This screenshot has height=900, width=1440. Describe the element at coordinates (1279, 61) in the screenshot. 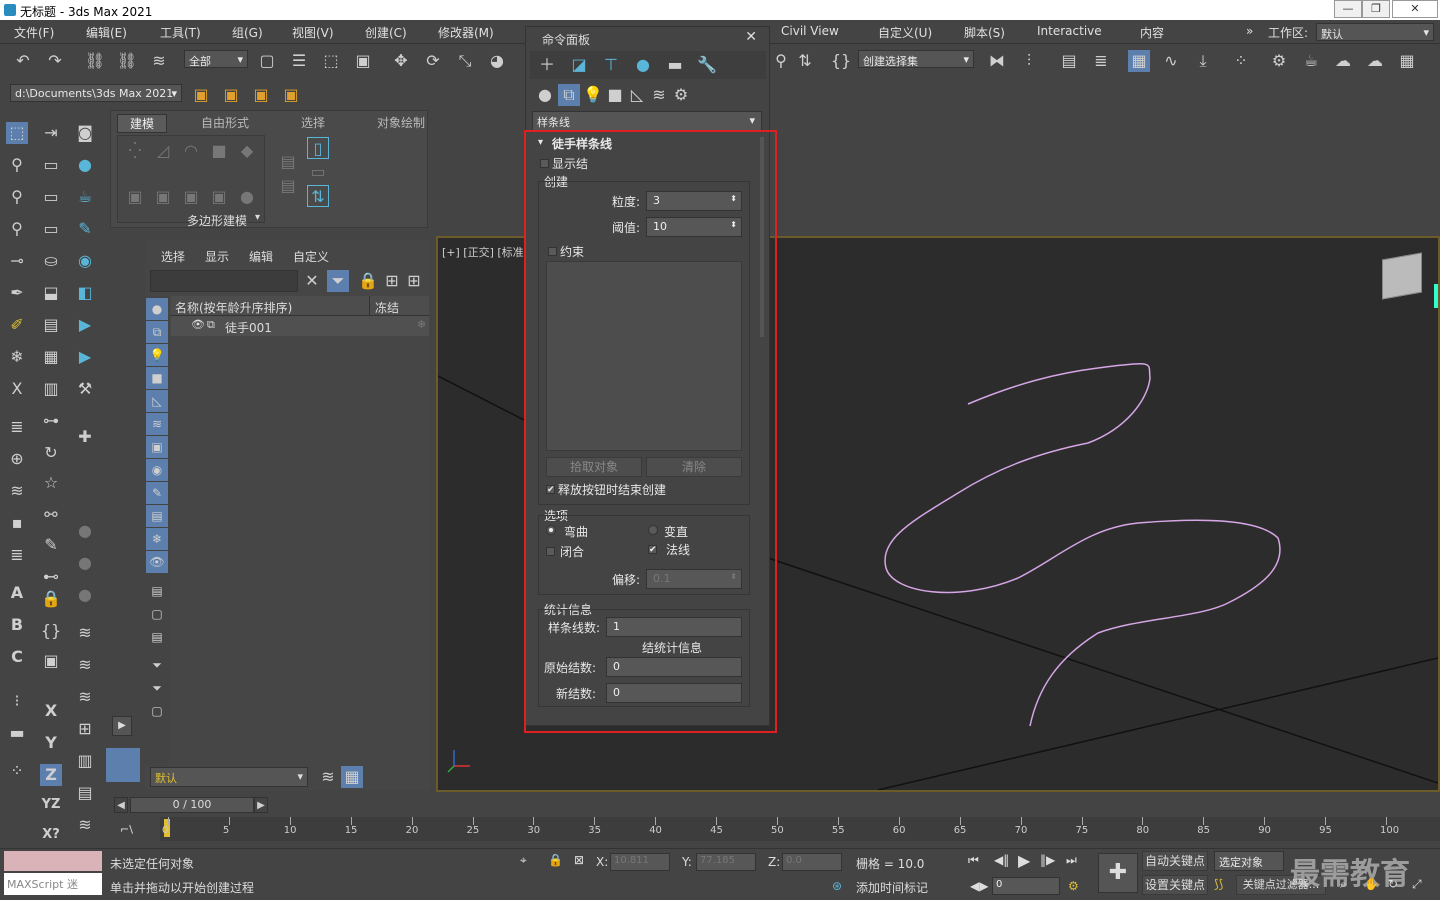

I see `render-setup-icon: ⚙` at that location.